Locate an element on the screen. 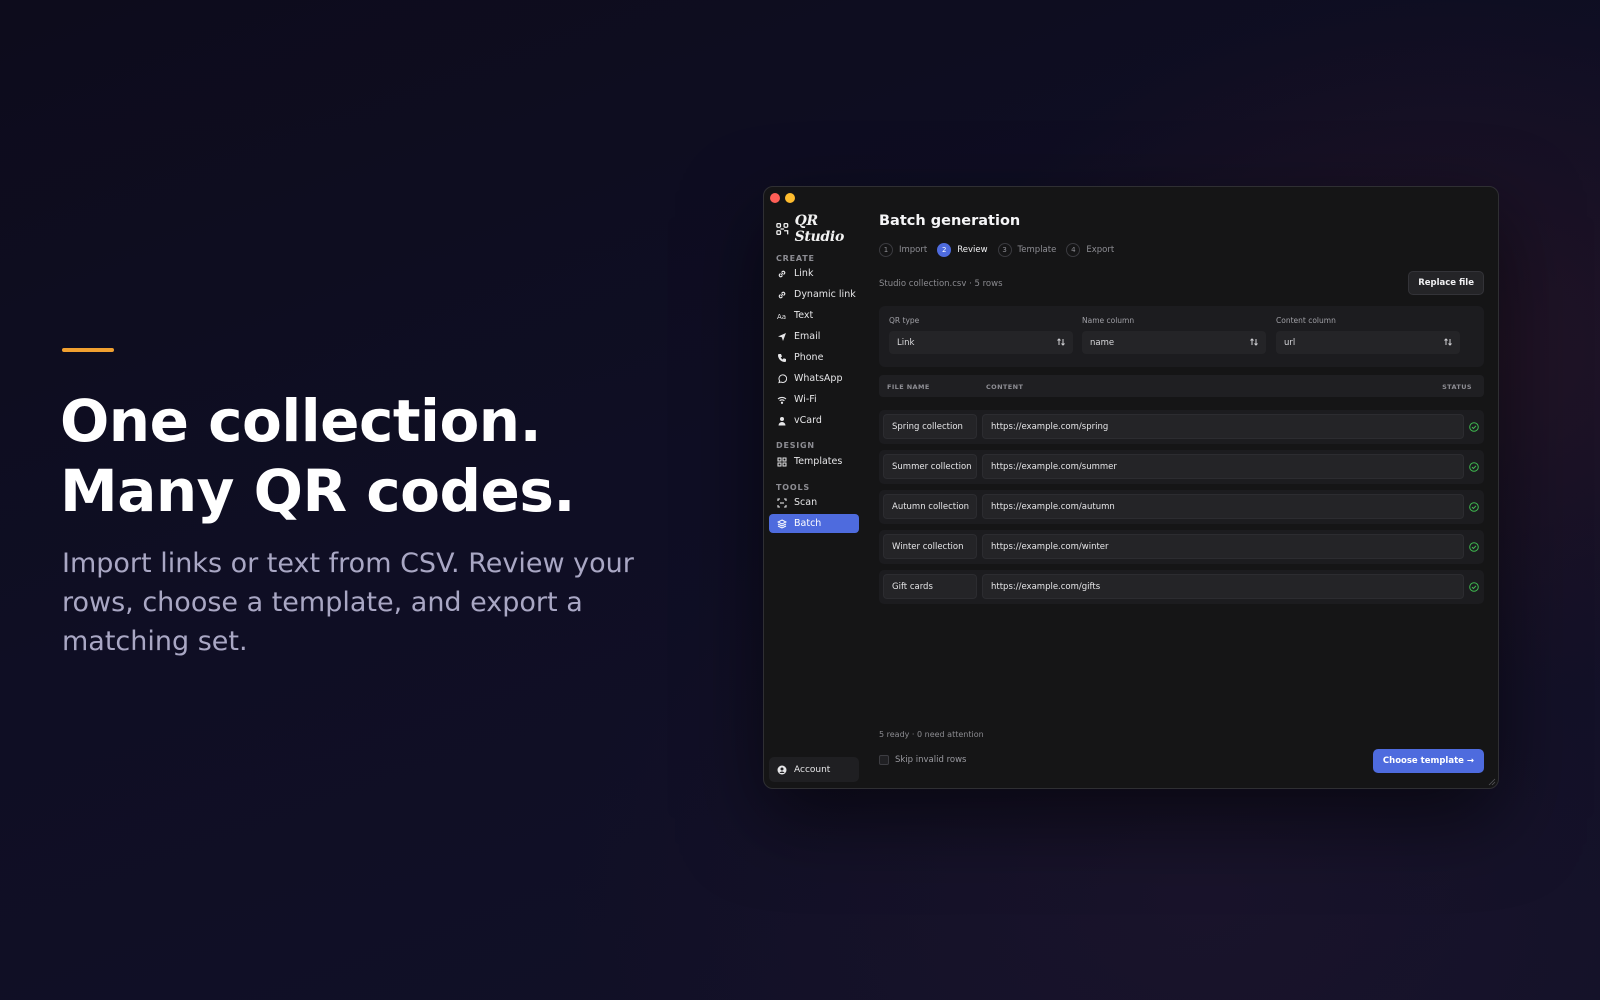 The image size is (1600, 1000). file-name-input: Winter collection is located at coordinates (930, 546).